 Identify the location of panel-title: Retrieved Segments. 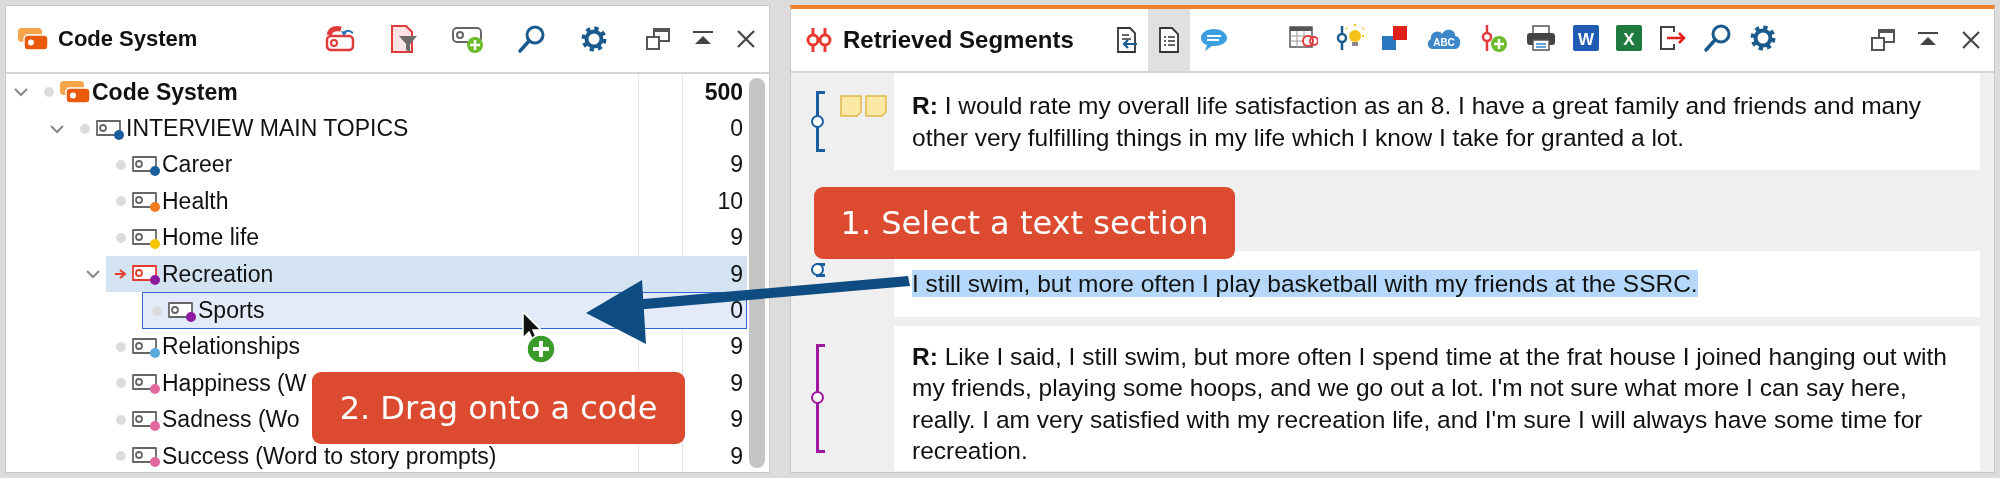
(958, 40).